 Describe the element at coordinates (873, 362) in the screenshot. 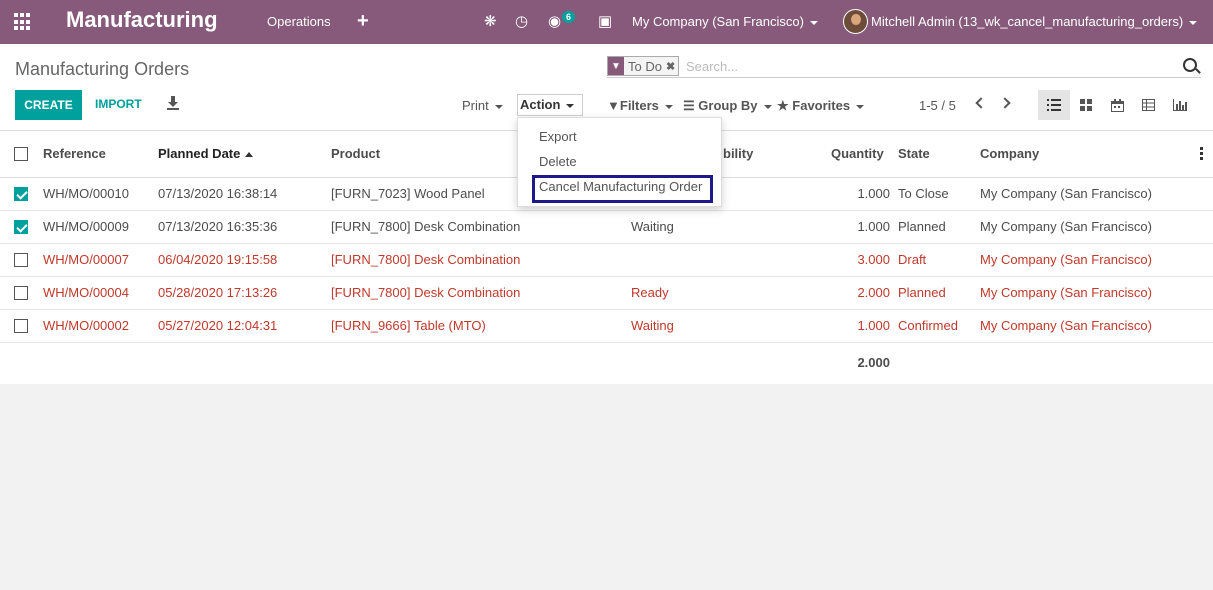

I see `quantity-total: 2.000` at that location.